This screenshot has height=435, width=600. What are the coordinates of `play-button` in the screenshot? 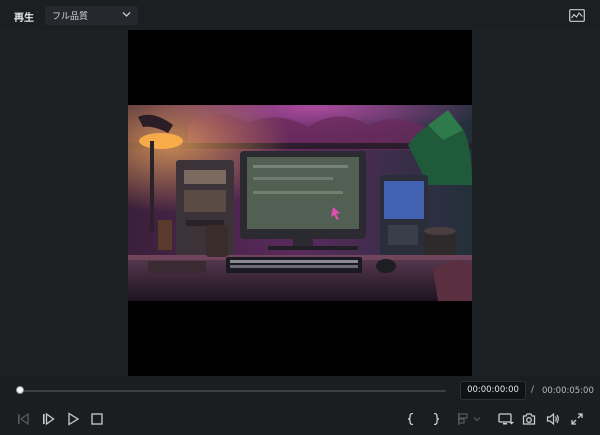 It's located at (73, 419).